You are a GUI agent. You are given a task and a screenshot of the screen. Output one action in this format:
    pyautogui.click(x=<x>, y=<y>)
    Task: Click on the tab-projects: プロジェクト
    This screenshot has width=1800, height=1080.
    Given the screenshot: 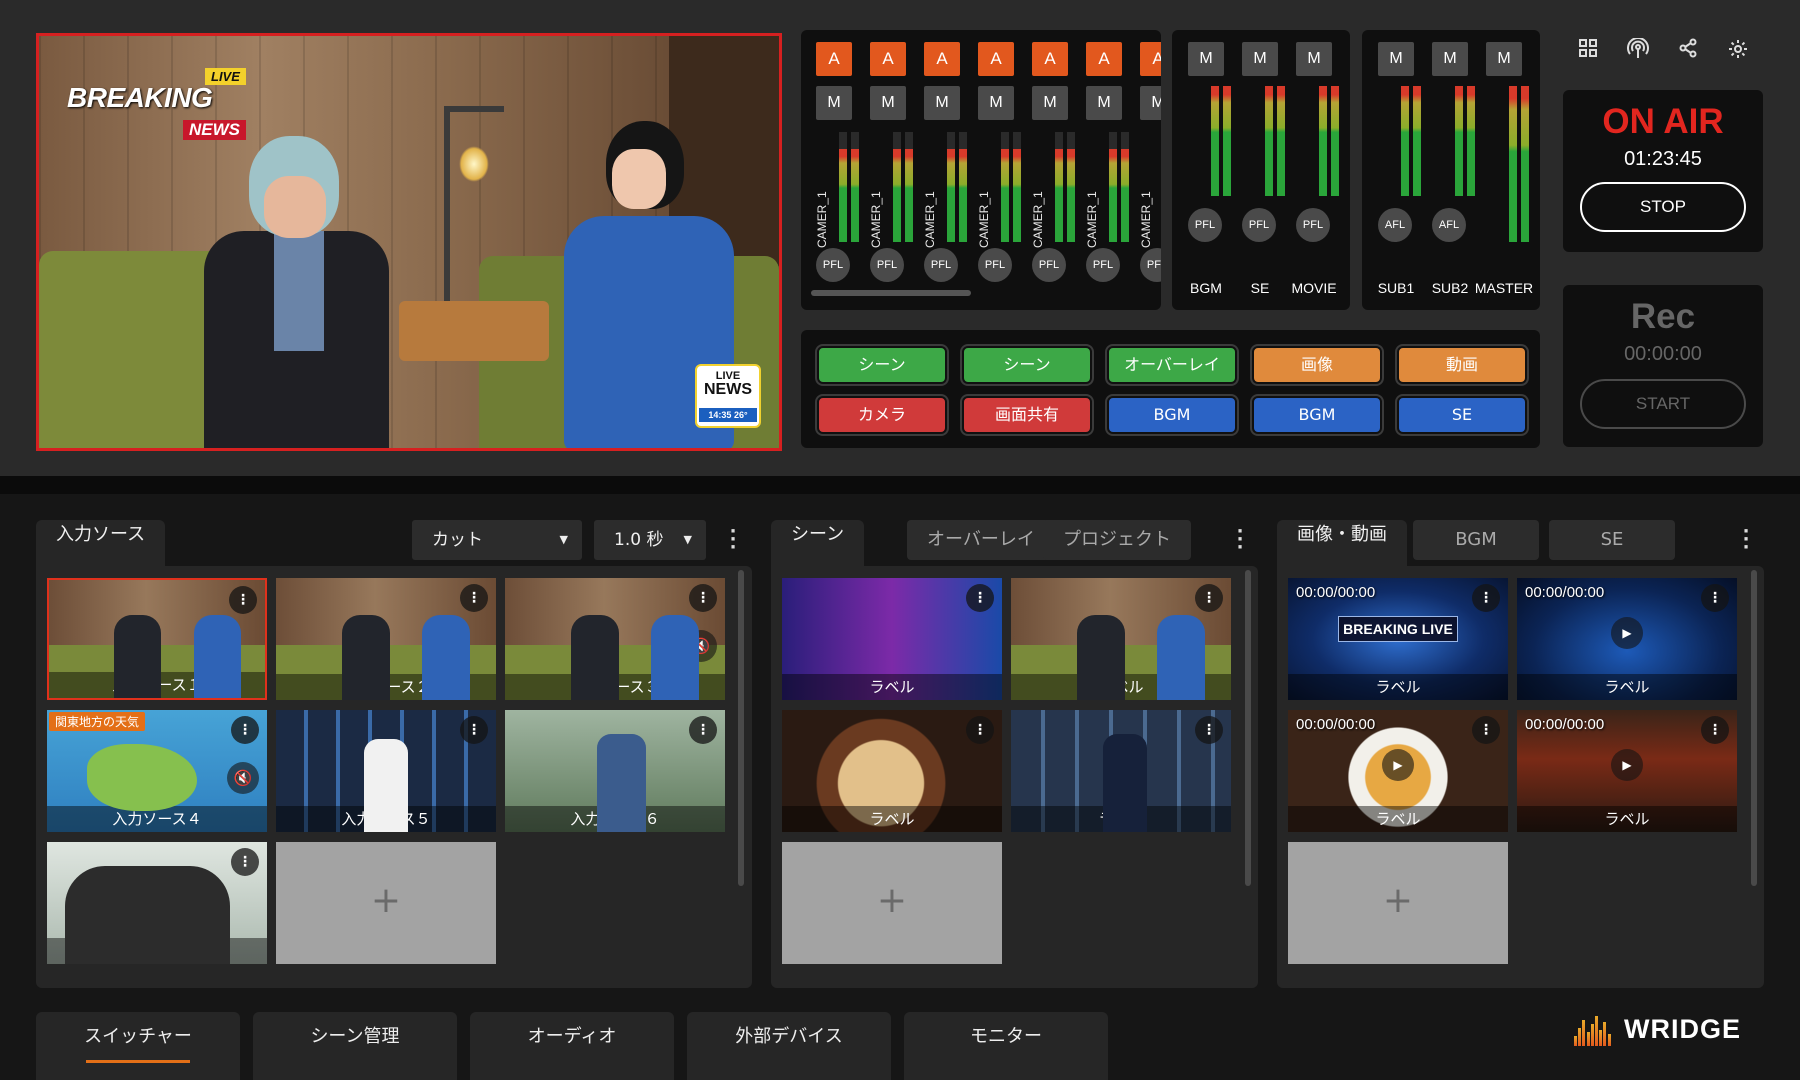 What is the action you would take?
    pyautogui.click(x=1117, y=540)
    